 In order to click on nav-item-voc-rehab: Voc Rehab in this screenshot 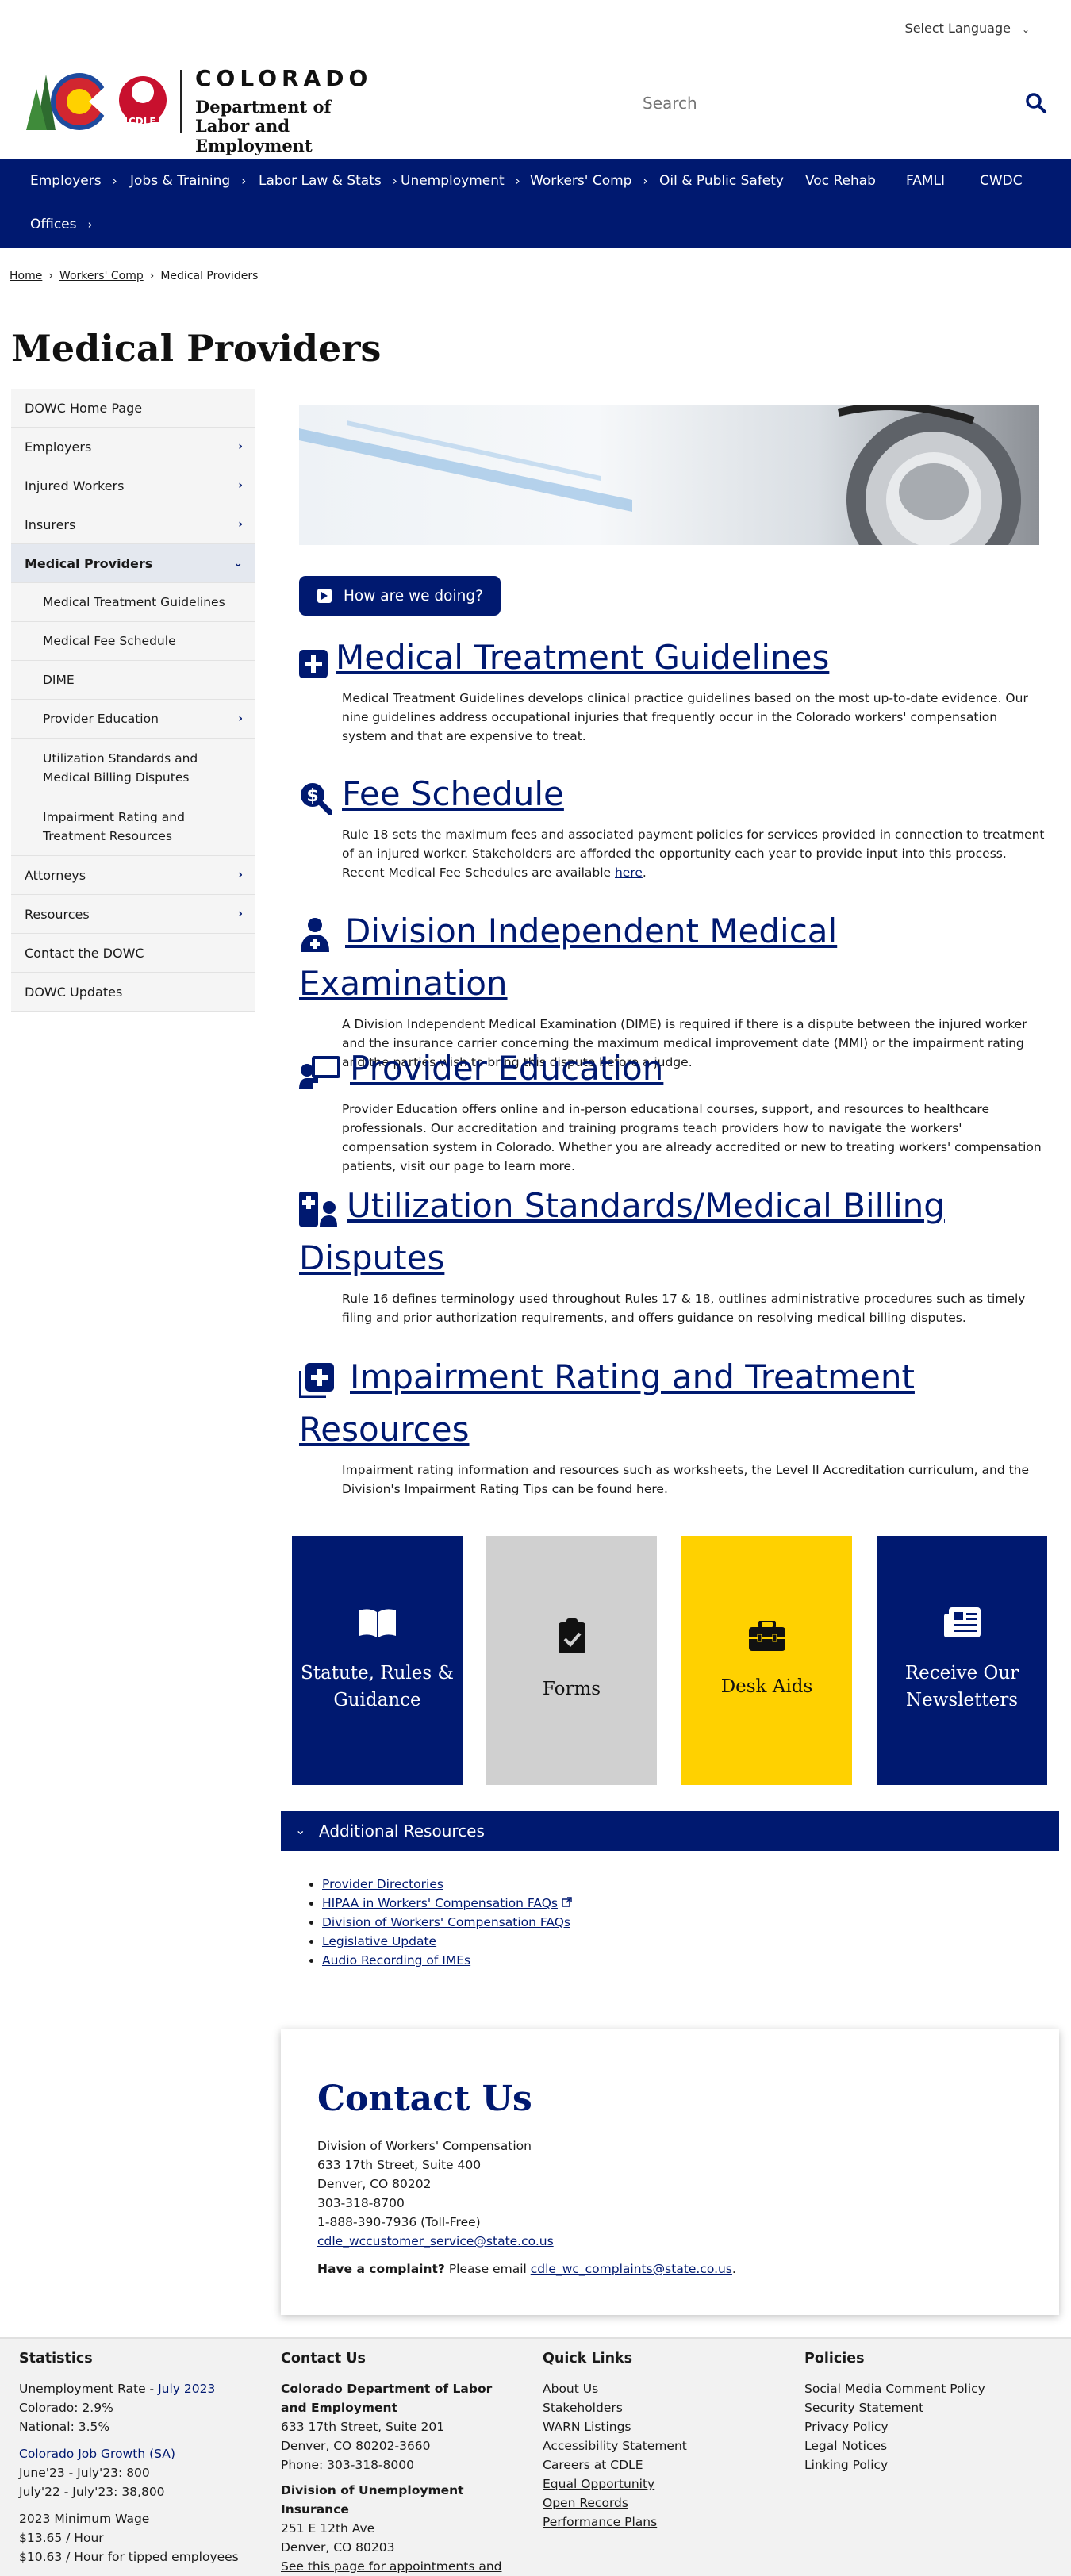, I will do `click(840, 181)`.